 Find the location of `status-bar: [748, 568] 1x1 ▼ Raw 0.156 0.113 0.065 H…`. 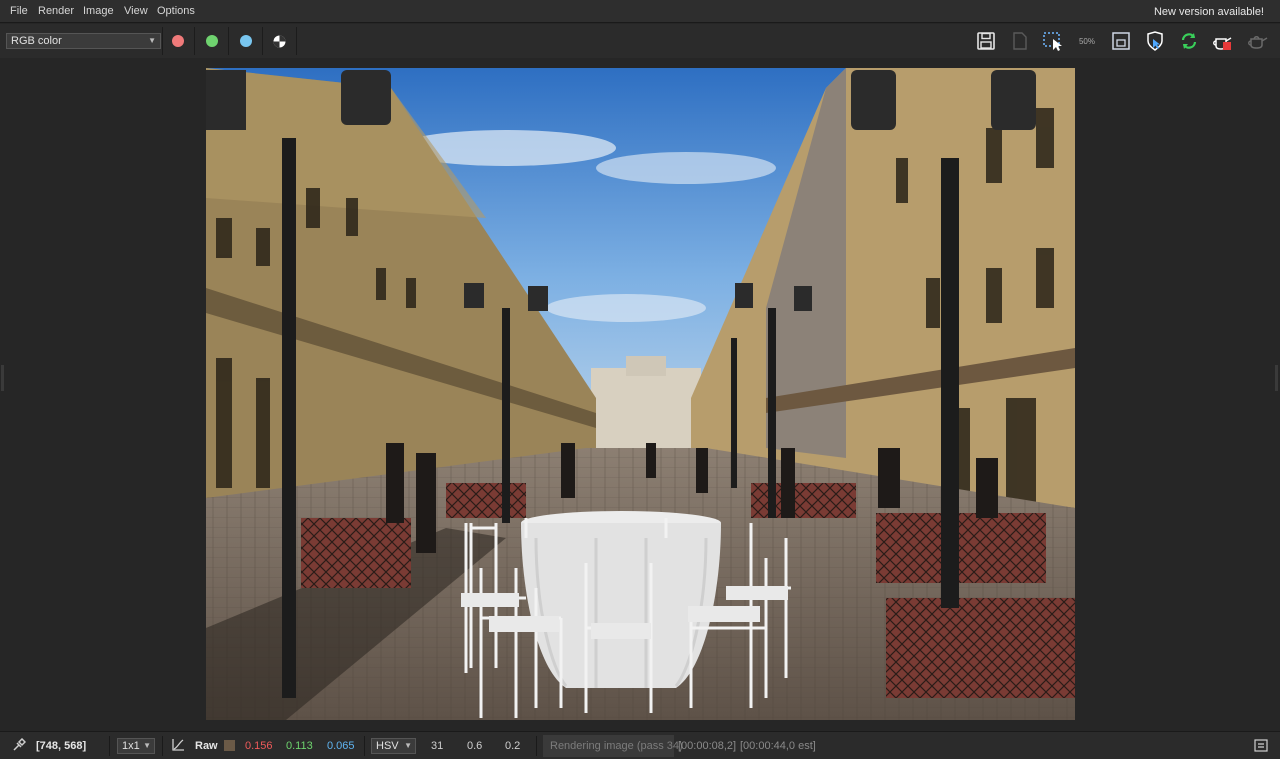

status-bar: [748, 568] 1x1 ▼ Raw 0.156 0.113 0.065 H… is located at coordinates (640, 745).